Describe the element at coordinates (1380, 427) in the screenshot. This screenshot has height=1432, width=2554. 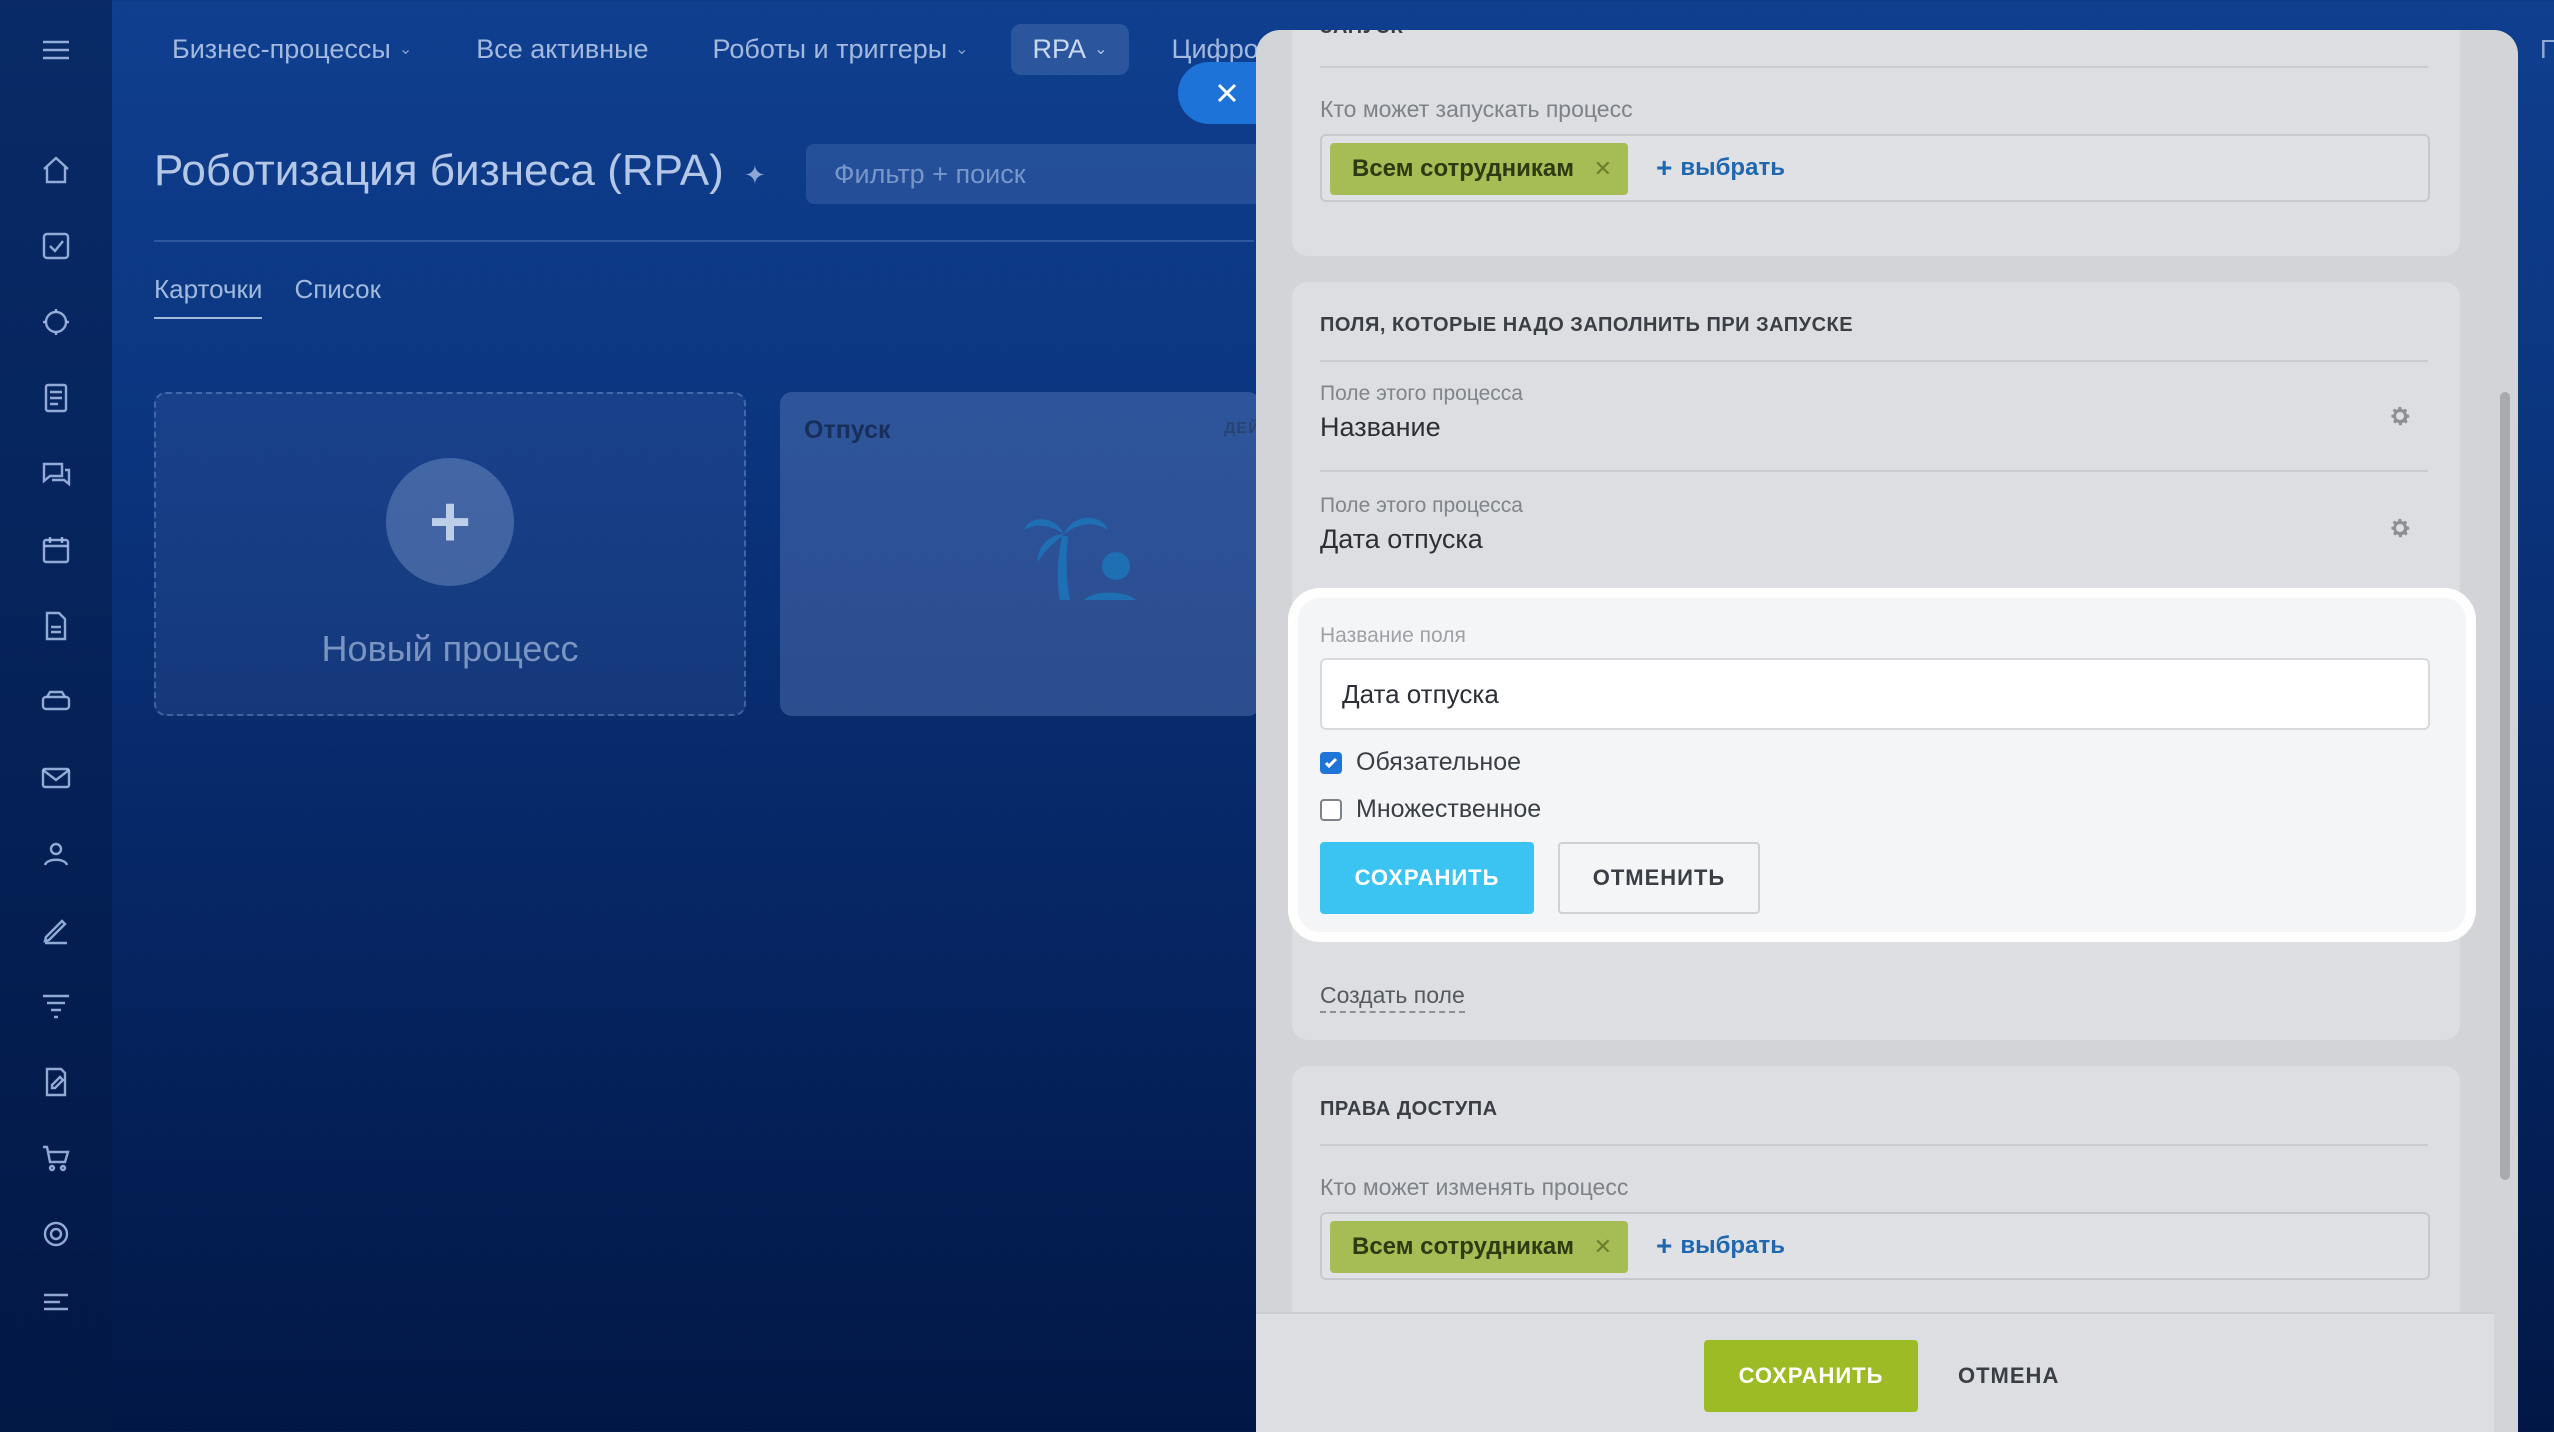
I see `field-row-value: Название` at that location.